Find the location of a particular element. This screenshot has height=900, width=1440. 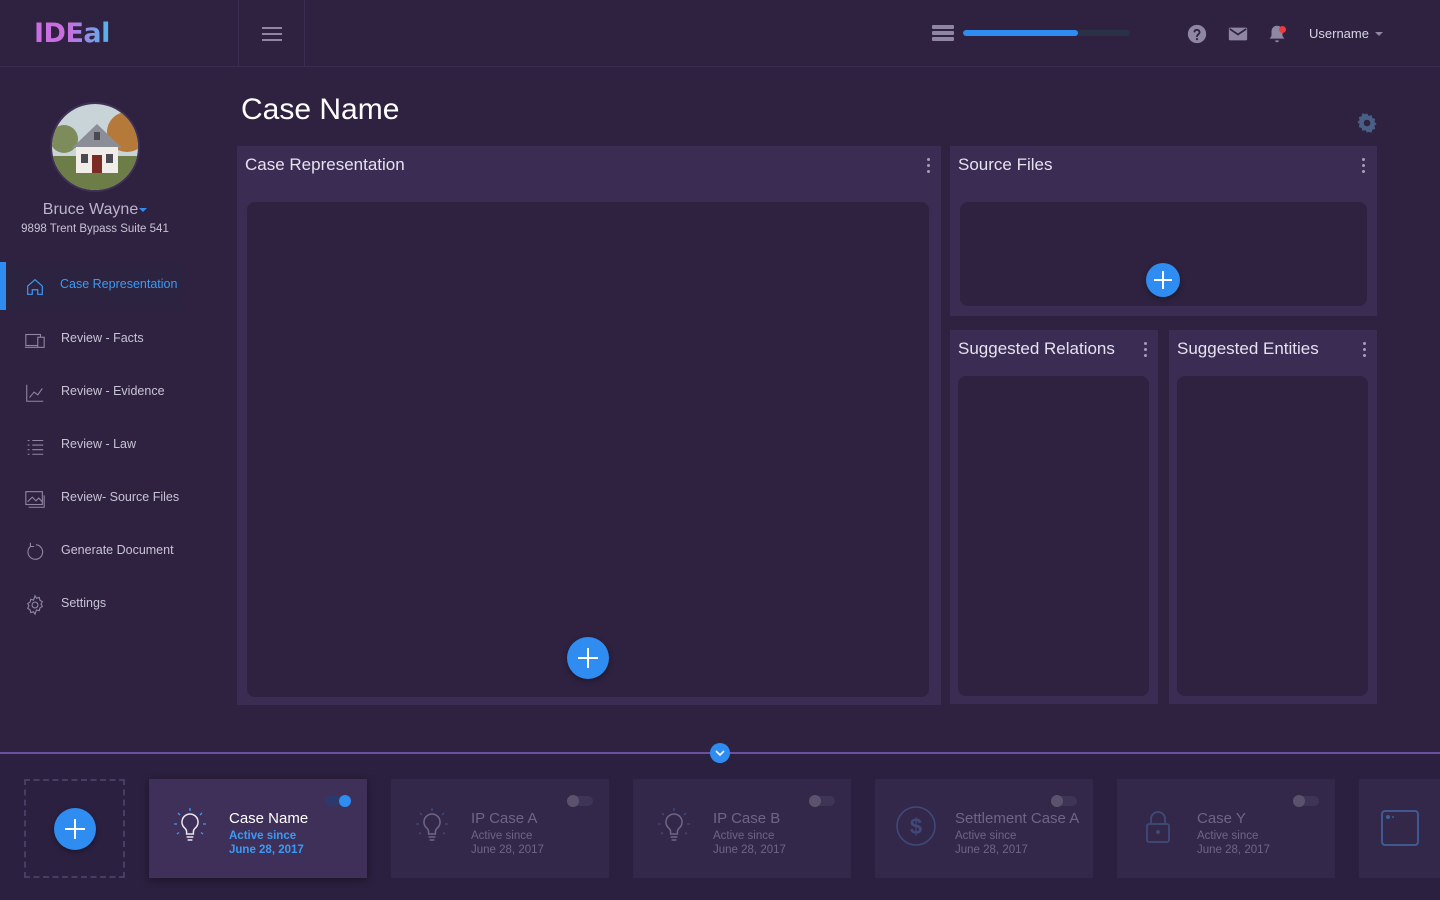

suggested-entities-panel: Suggested Entities is located at coordinates (1273, 517).